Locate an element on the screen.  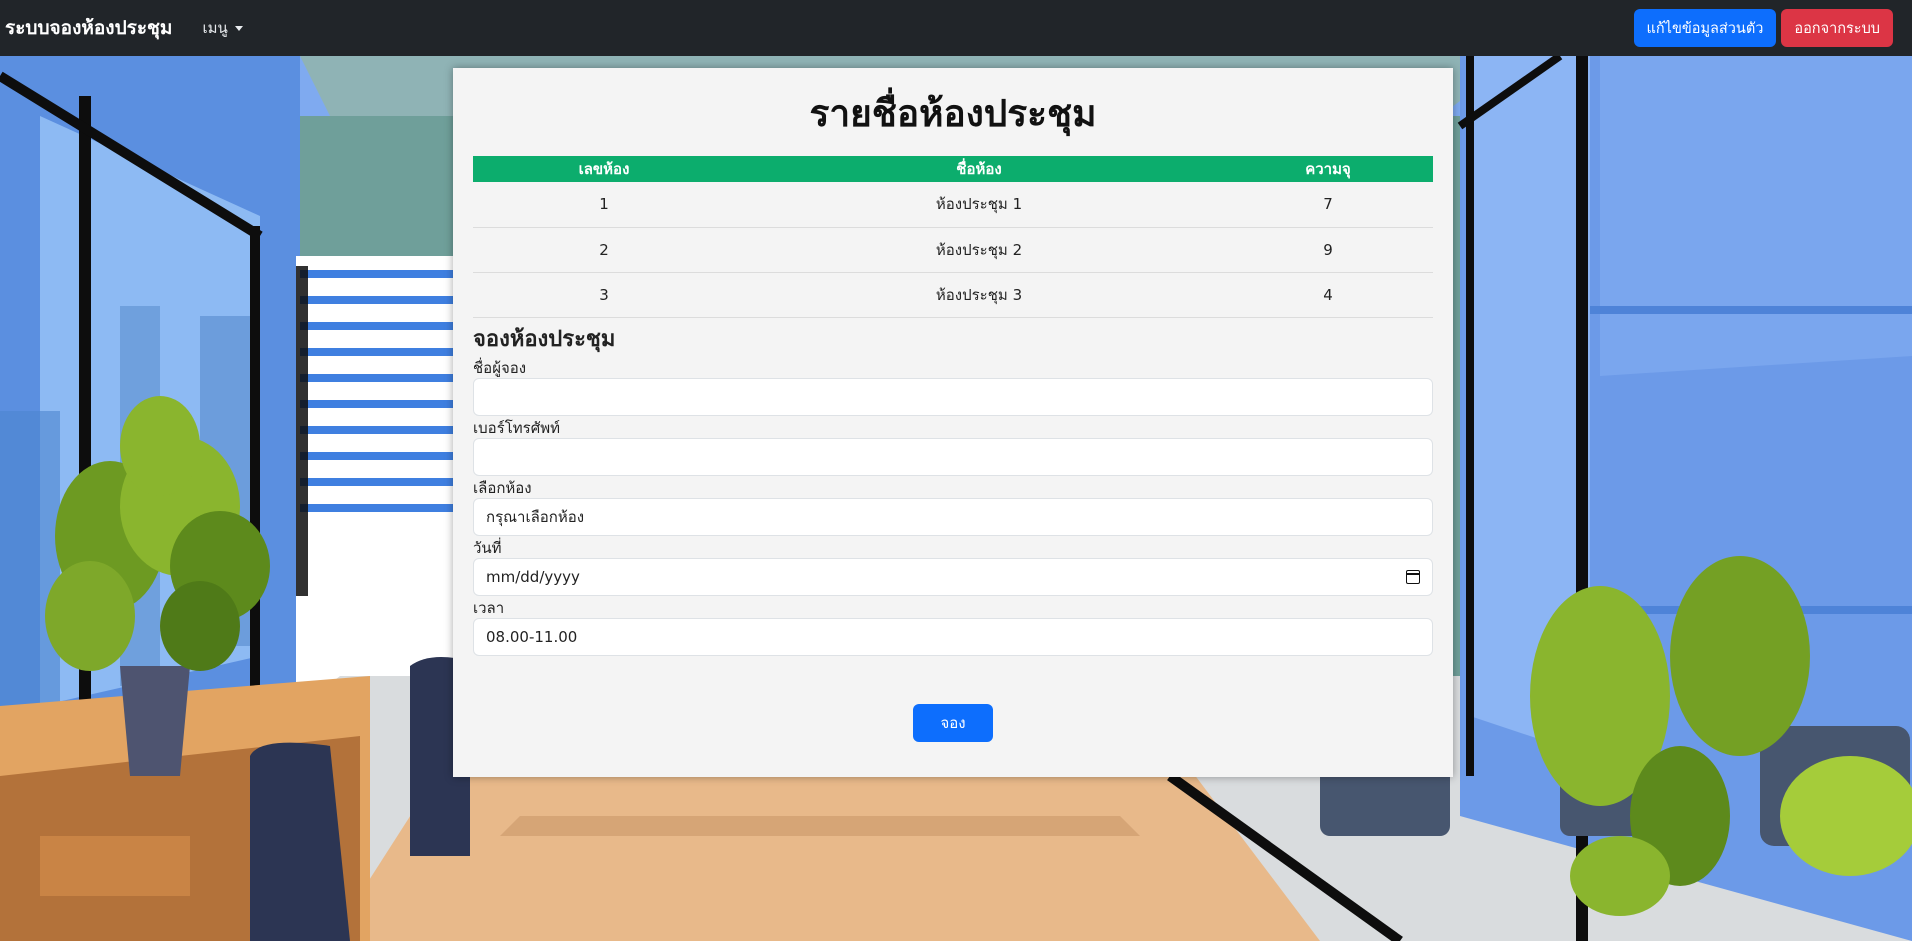
room-name-cell: ห้องประชุม 2 is located at coordinates (979, 250).